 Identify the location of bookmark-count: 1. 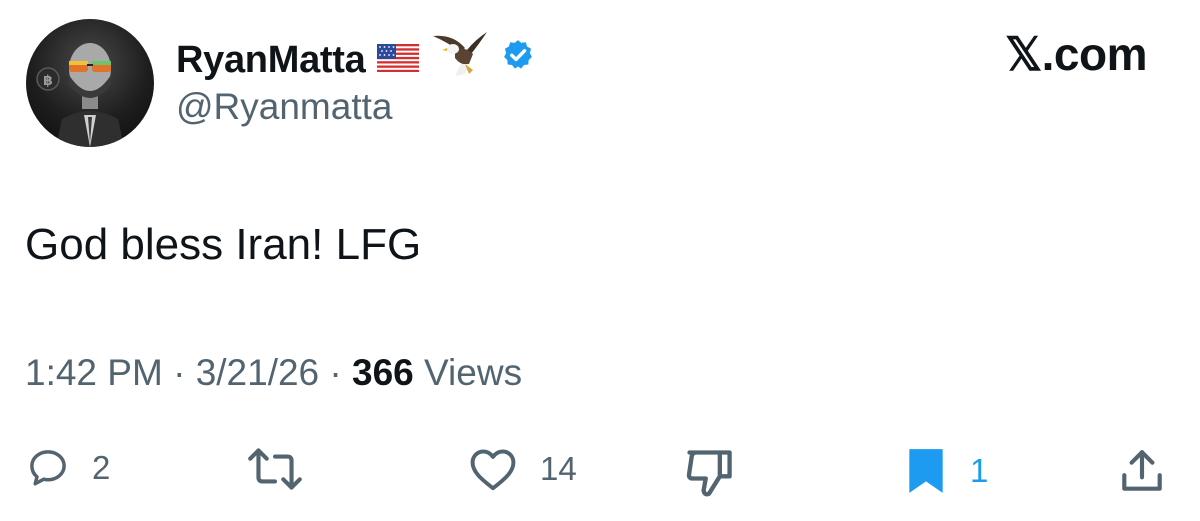
(979, 470).